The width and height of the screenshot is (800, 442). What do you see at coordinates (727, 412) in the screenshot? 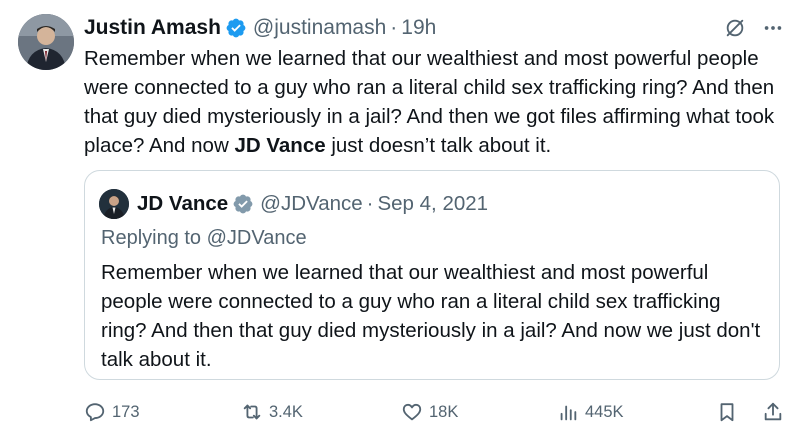
I see `bookmark-icon` at bounding box center [727, 412].